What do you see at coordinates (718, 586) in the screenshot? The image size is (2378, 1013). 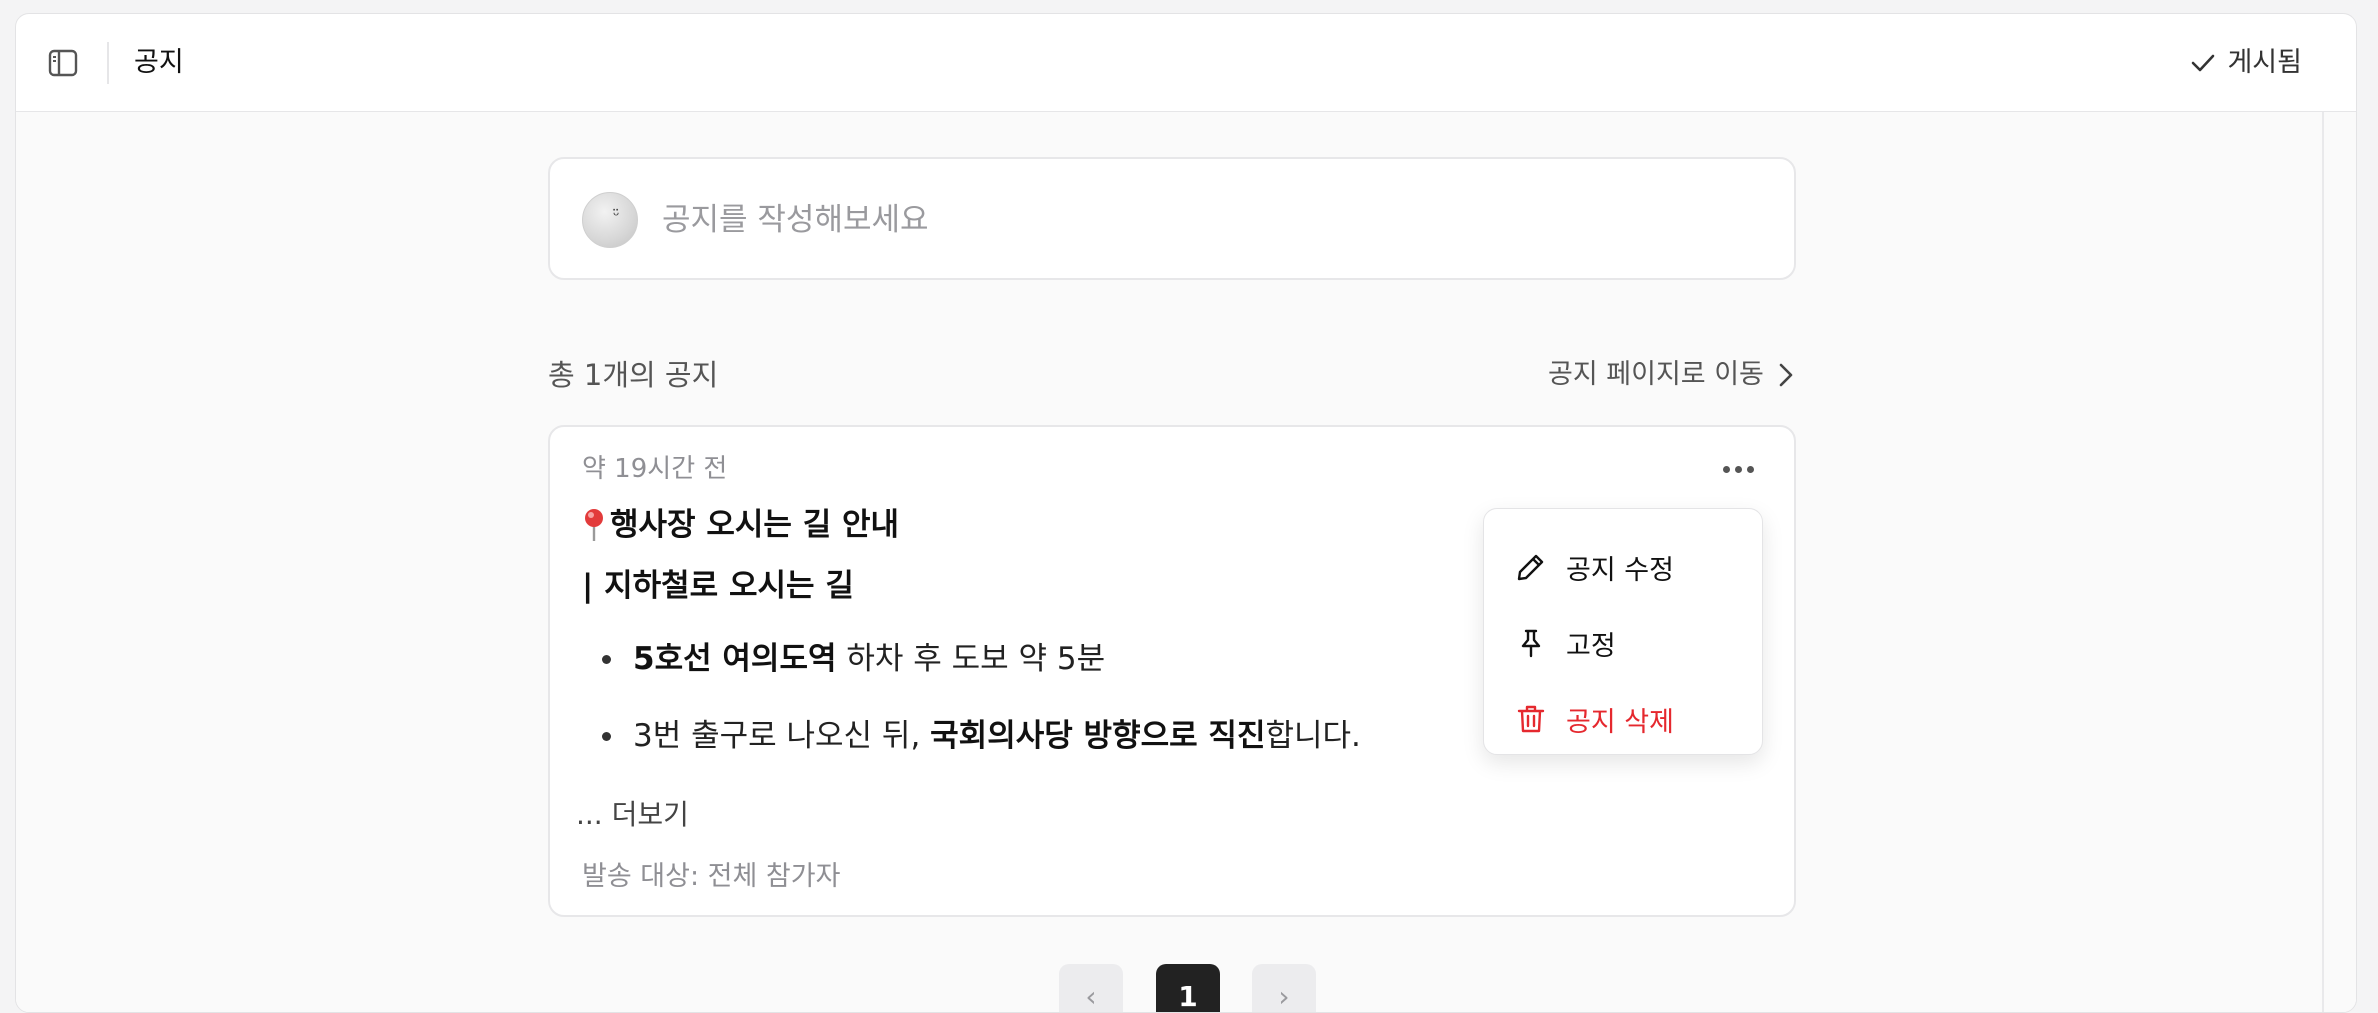 I see `notice-subtitle: | 지하철로 오시는 길` at bounding box center [718, 586].